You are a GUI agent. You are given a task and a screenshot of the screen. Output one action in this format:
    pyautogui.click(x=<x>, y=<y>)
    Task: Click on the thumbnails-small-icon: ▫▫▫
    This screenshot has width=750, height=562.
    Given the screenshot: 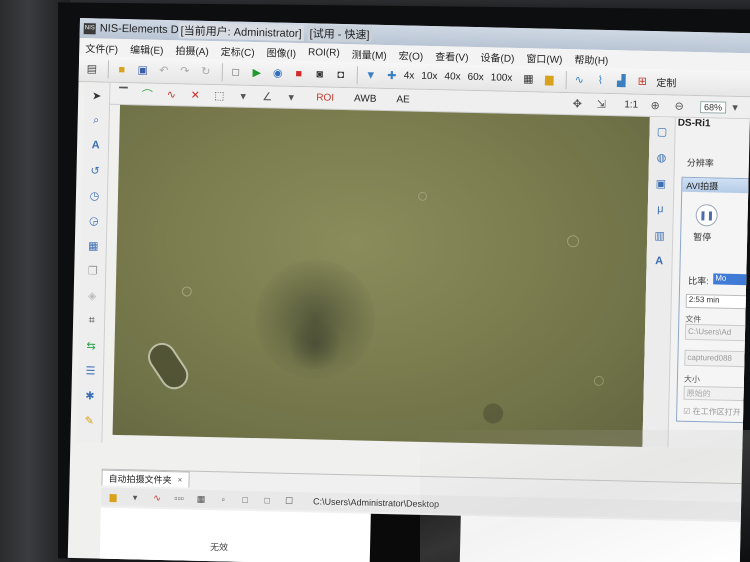 What is the action you would take?
    pyautogui.click(x=179, y=498)
    